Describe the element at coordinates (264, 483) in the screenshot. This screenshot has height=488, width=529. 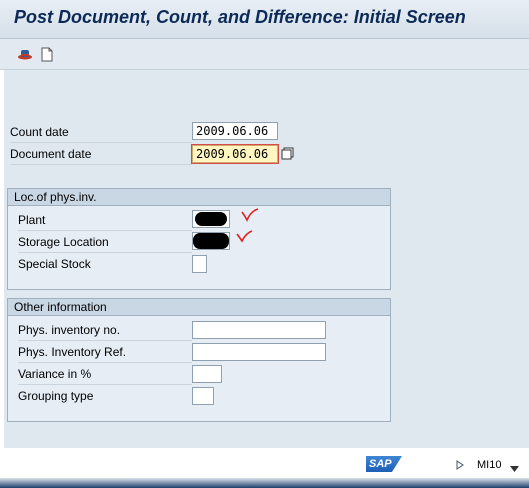
I see `bottom-border` at that location.